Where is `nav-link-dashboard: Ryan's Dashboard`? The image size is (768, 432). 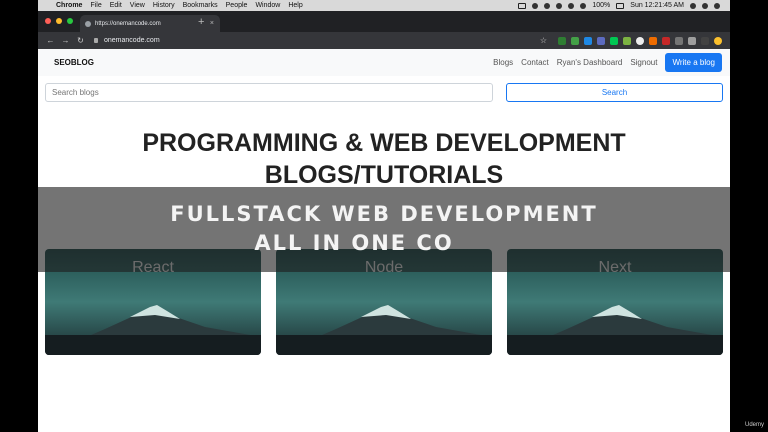
nav-link-dashboard: Ryan's Dashboard is located at coordinates (590, 62).